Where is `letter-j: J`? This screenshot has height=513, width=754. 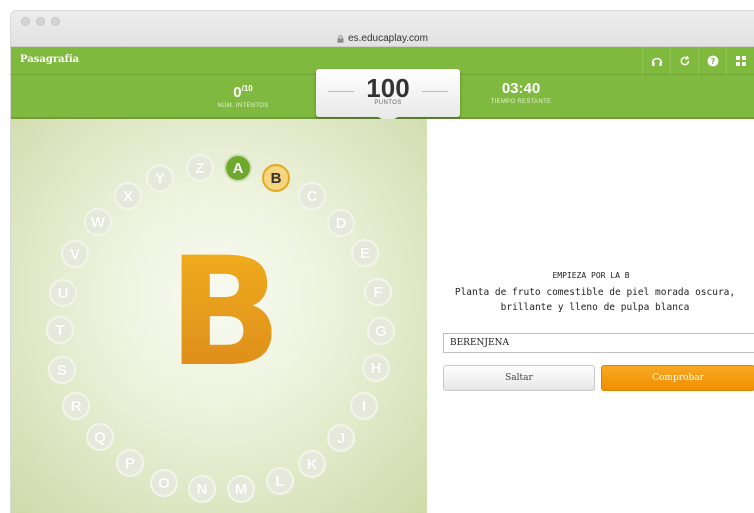
letter-j: J is located at coordinates (341, 438).